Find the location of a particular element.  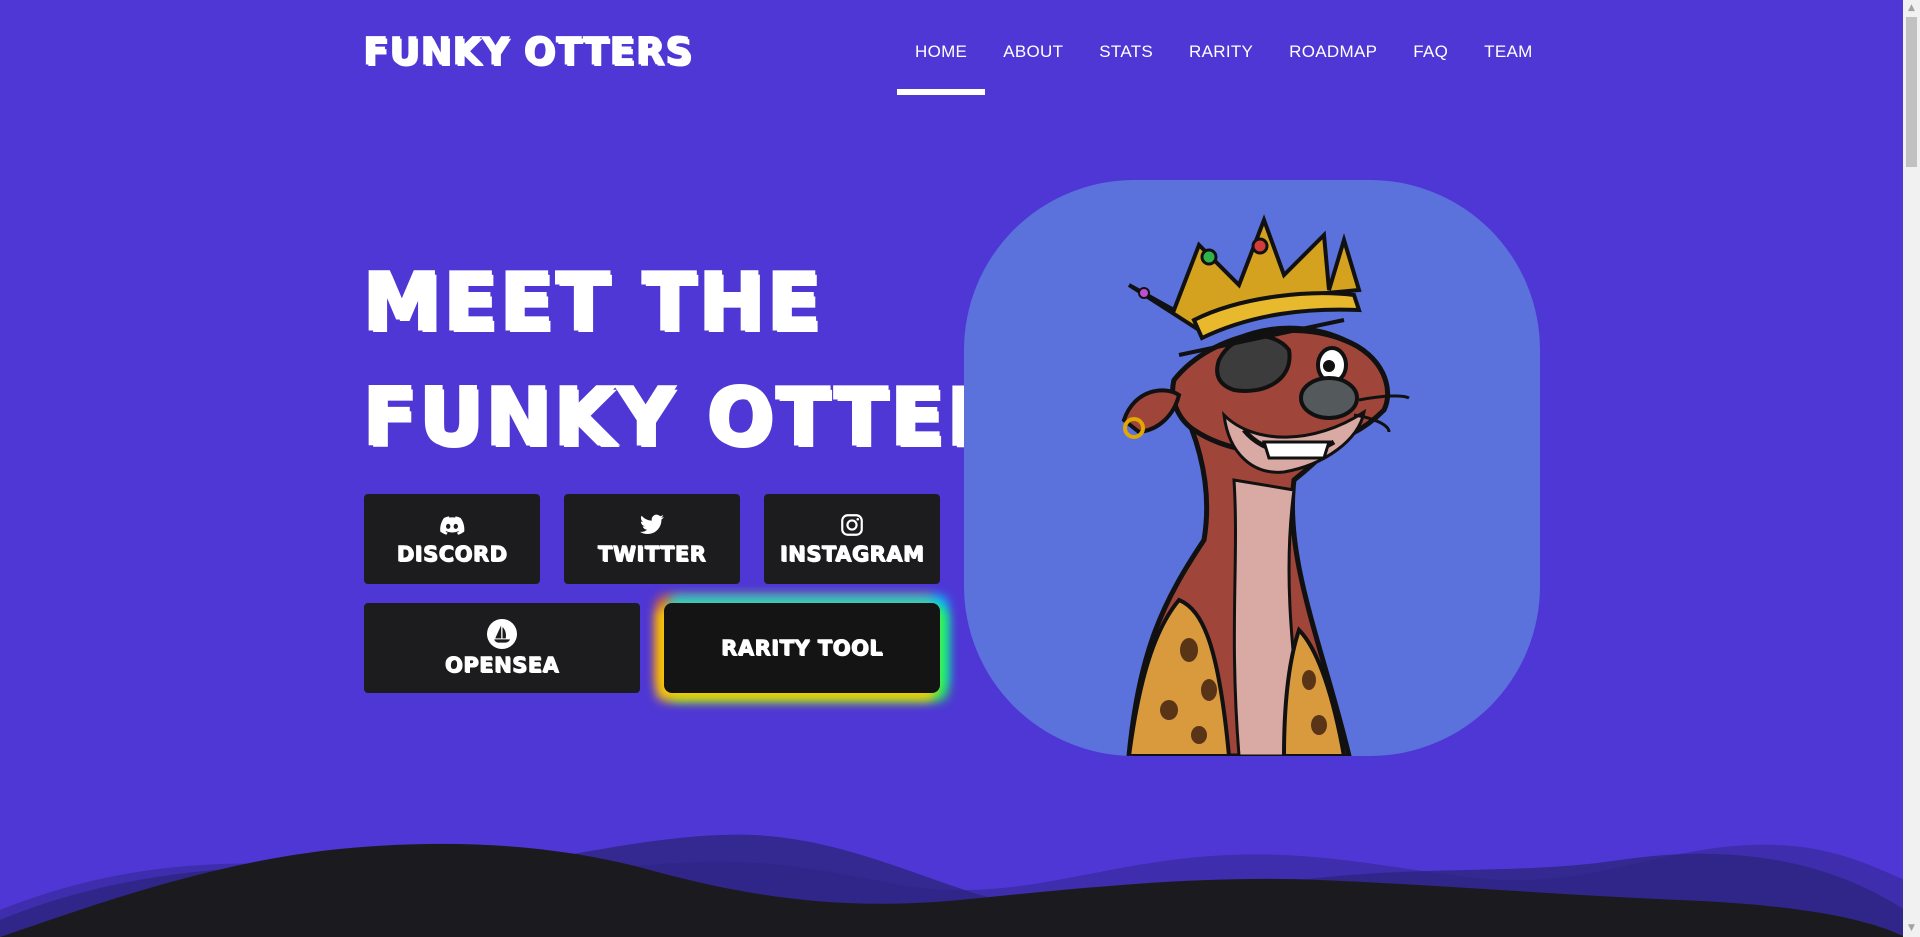

instagram-label: INSTAGRAM is located at coordinates (852, 554).